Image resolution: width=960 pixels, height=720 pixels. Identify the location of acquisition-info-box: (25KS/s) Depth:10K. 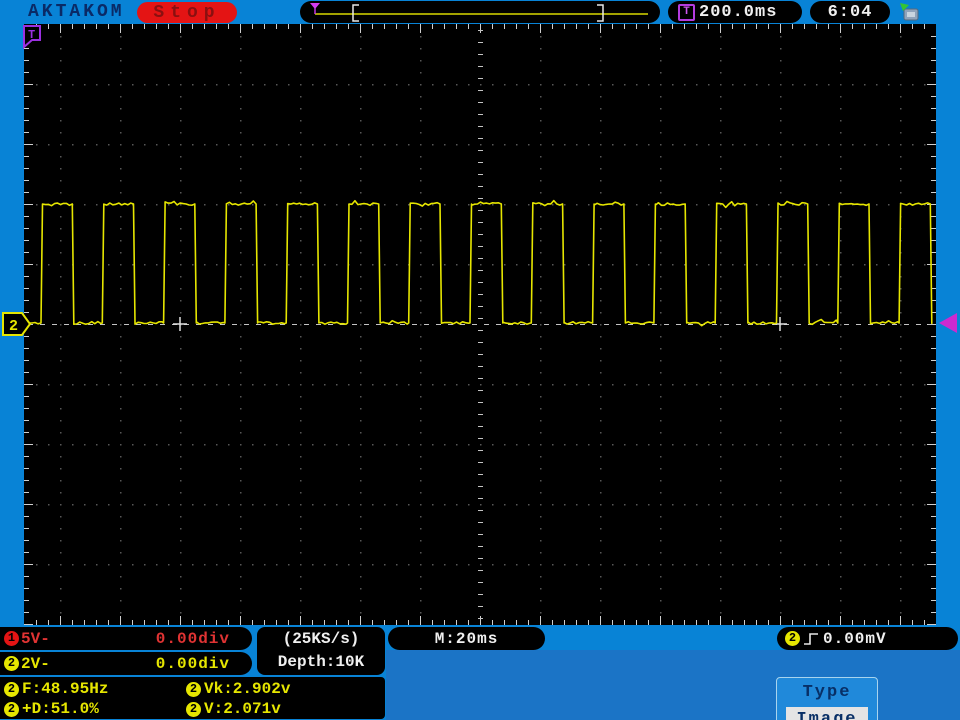
(321, 651).